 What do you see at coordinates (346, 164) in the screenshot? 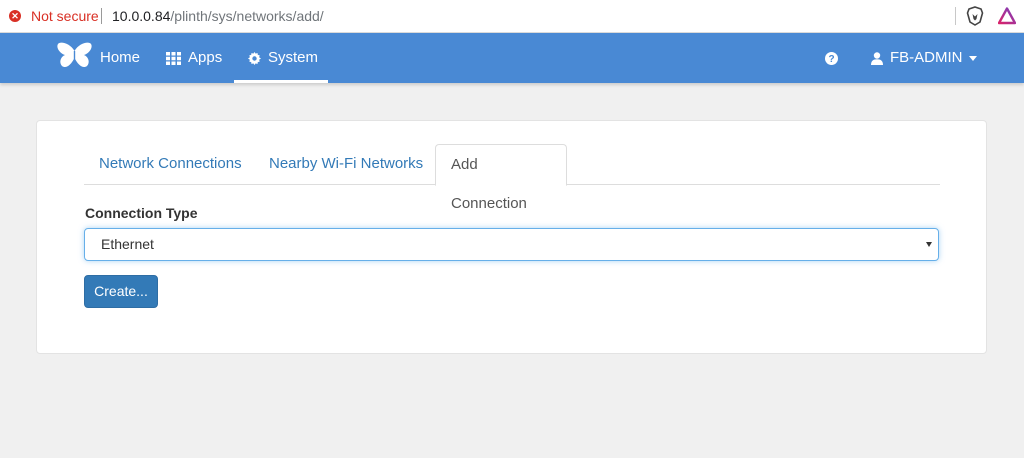
I see `tab-nearby-wifi-networks: Nearby Wi-Fi Networks` at bounding box center [346, 164].